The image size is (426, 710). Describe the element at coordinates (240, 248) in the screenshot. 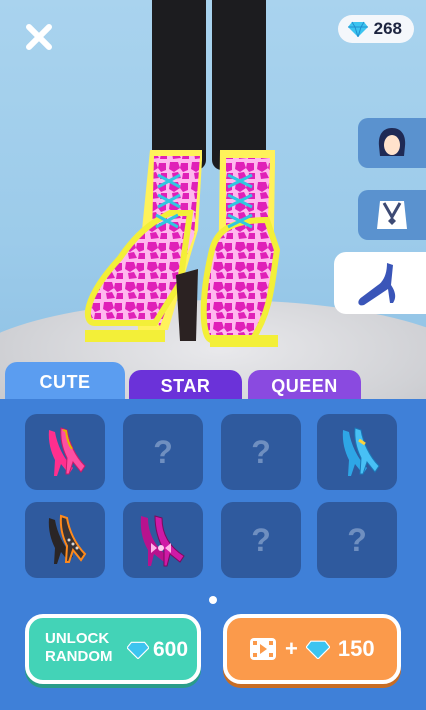

I see `right-boot` at that location.